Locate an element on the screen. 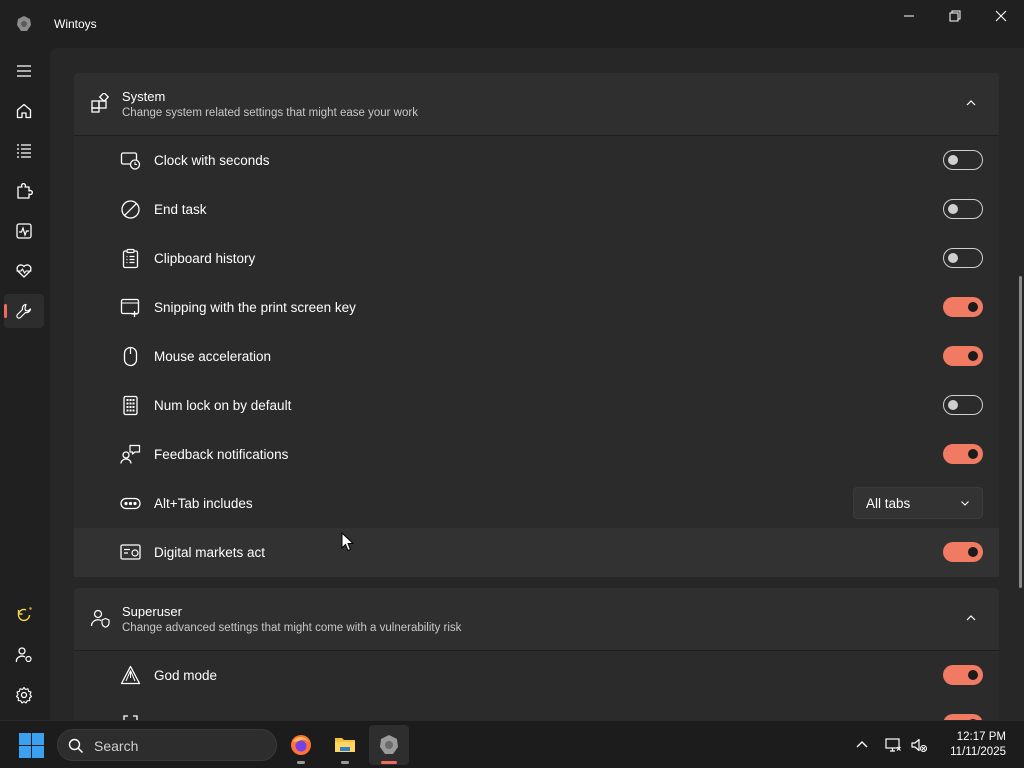 The height and width of the screenshot is (768, 1024). setting-row-num-lock: Num lock on by default is located at coordinates (536, 405).